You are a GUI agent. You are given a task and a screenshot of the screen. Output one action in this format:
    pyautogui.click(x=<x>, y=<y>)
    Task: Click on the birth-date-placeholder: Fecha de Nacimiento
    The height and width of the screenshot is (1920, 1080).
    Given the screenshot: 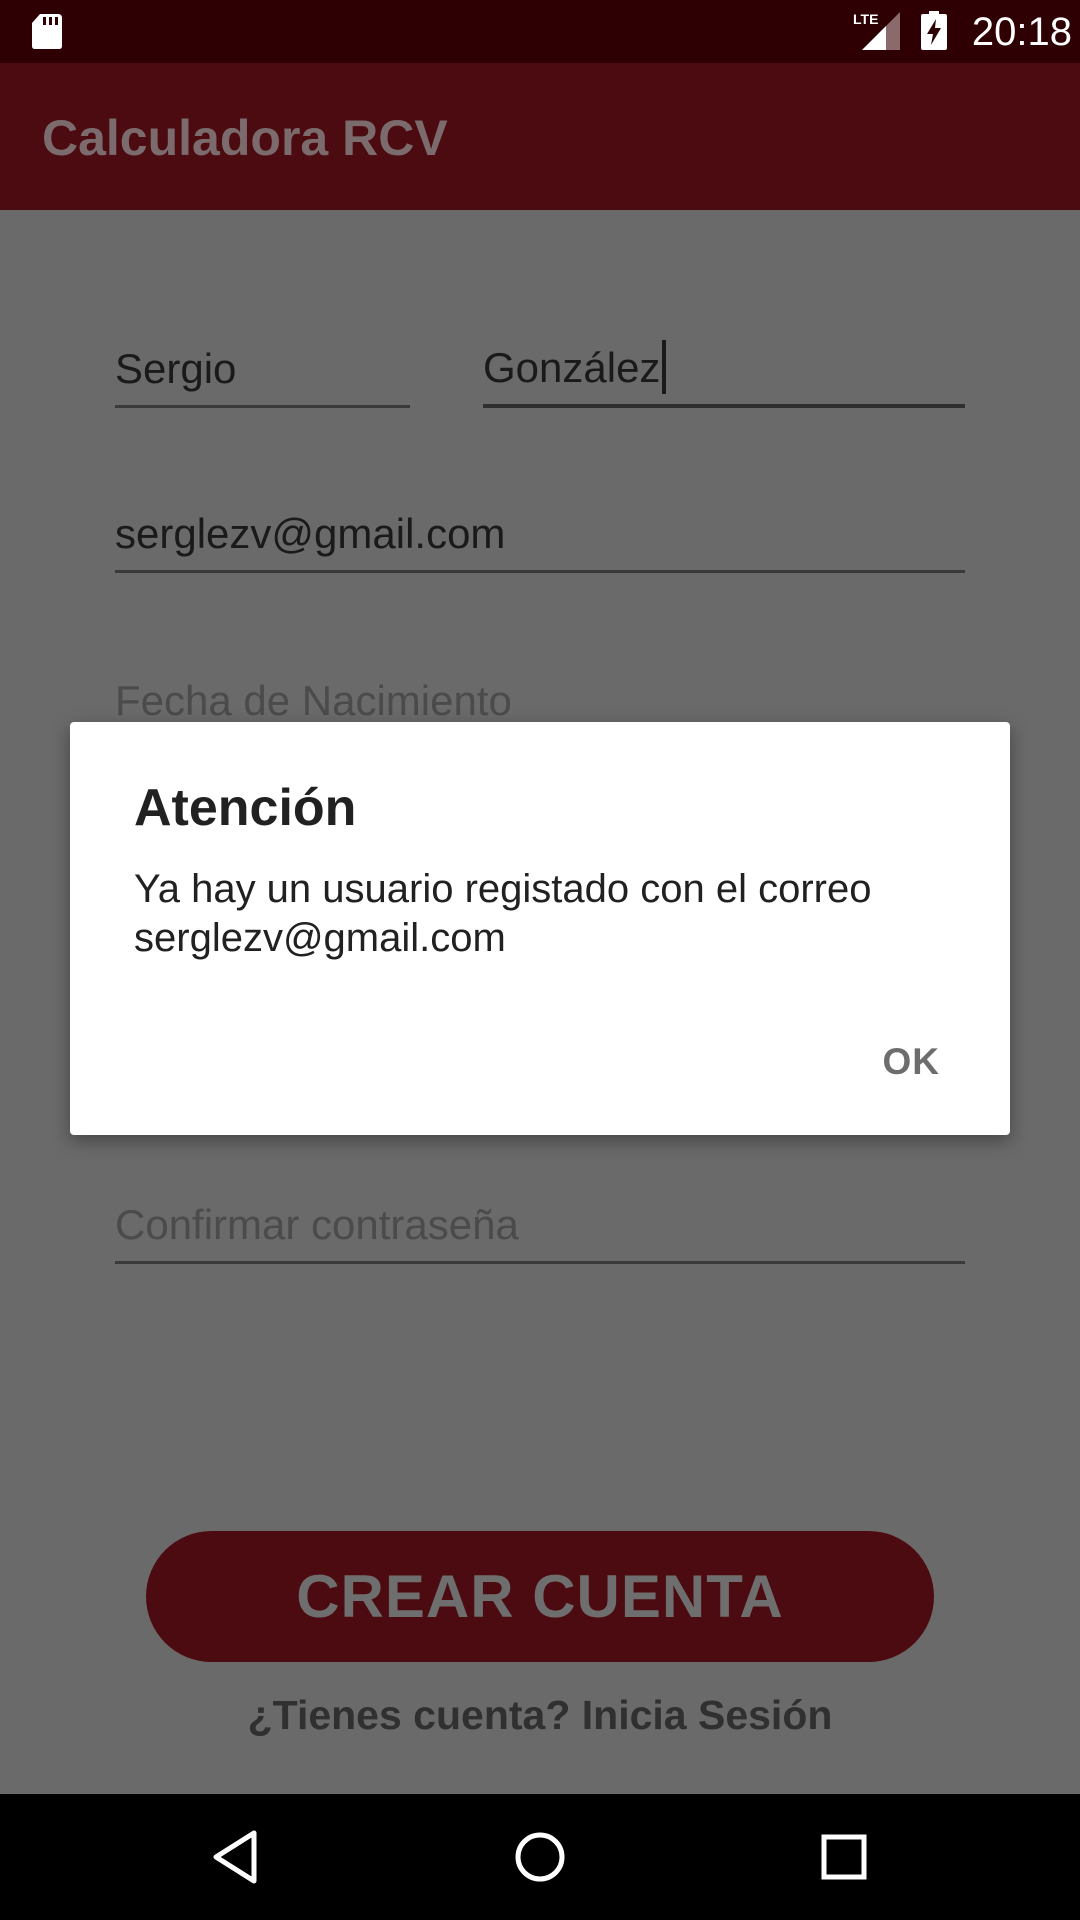 What is the action you would take?
    pyautogui.click(x=313, y=700)
    